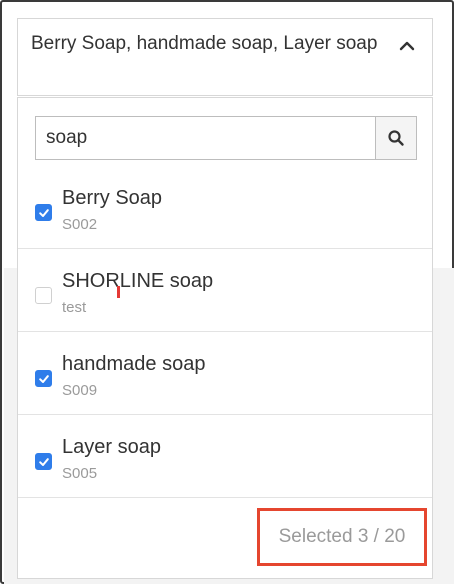  What do you see at coordinates (118, 292) in the screenshot?
I see `text-cursor-marker` at bounding box center [118, 292].